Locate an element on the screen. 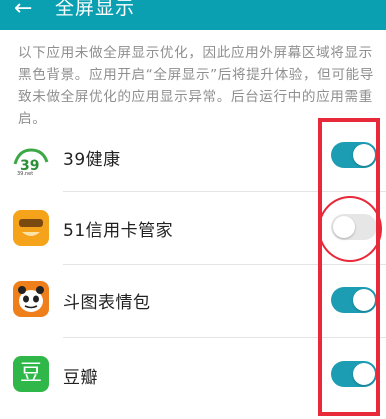 The image size is (386, 419). 51-credit-card-app-icon is located at coordinates (31, 228).